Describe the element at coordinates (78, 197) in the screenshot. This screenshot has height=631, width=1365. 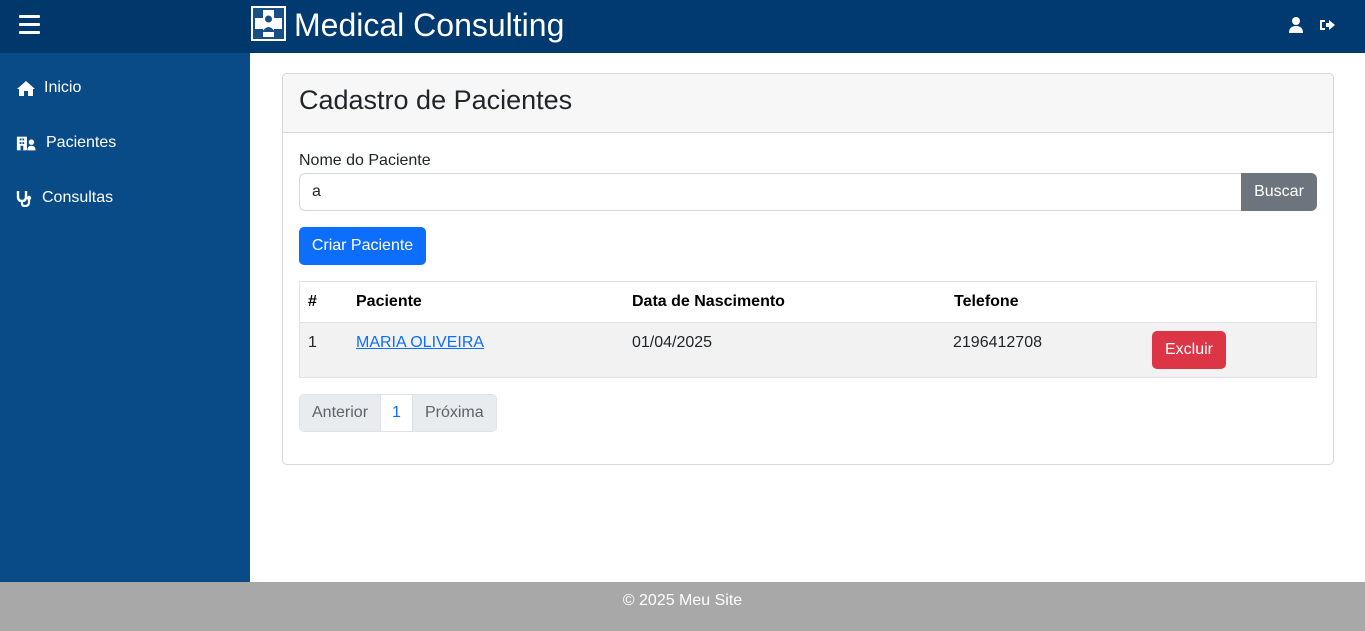
I see `sidebar-item-label: Consultas` at that location.